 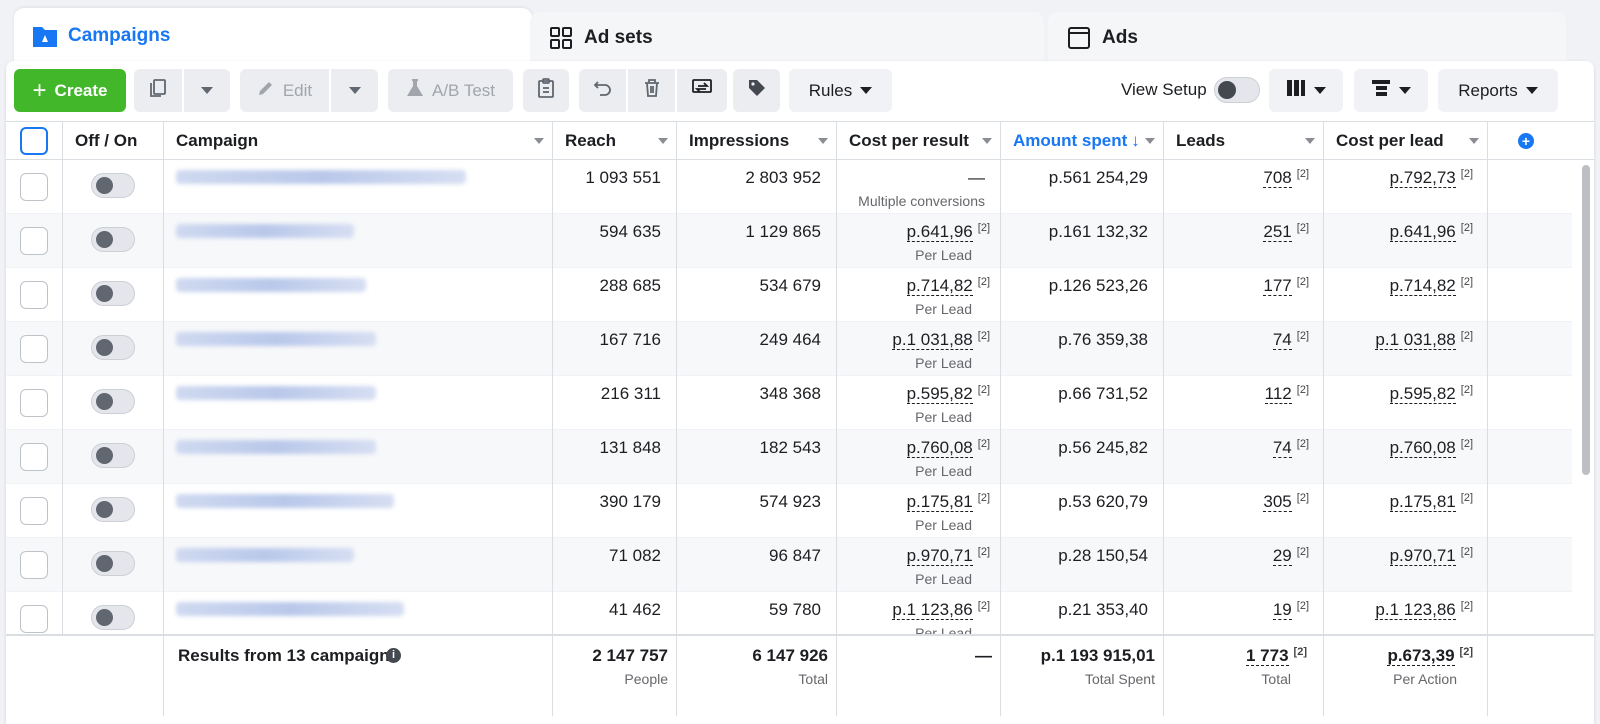 I want to click on tab-ad-sets: Ad sets, so click(x=787, y=38).